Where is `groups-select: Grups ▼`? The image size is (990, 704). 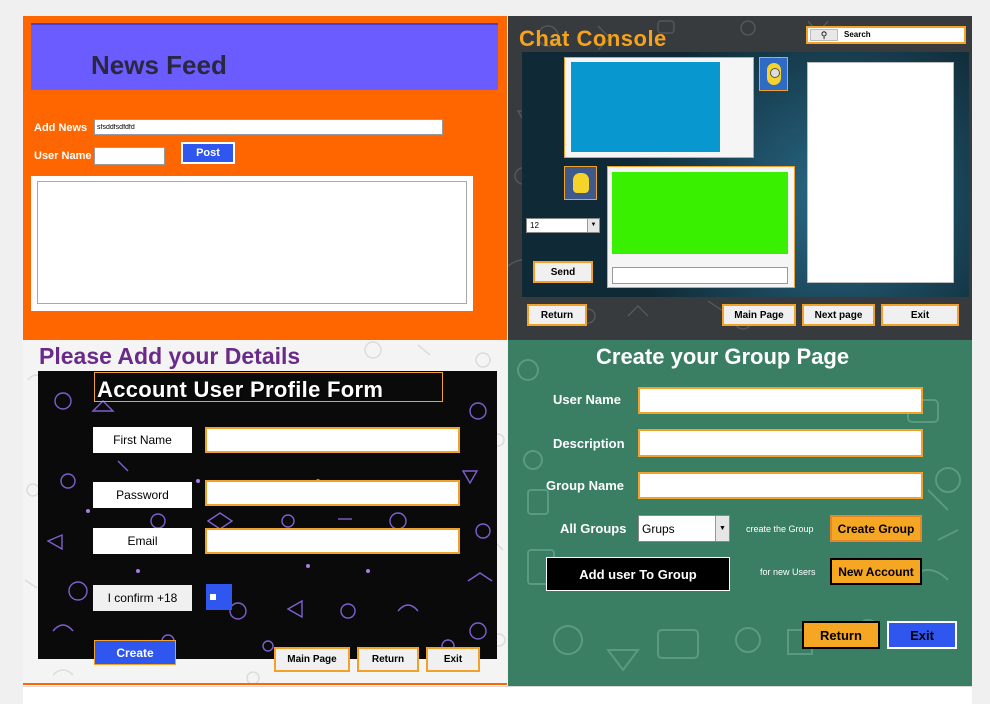
groups-select: Grups ▼ is located at coordinates (684, 528).